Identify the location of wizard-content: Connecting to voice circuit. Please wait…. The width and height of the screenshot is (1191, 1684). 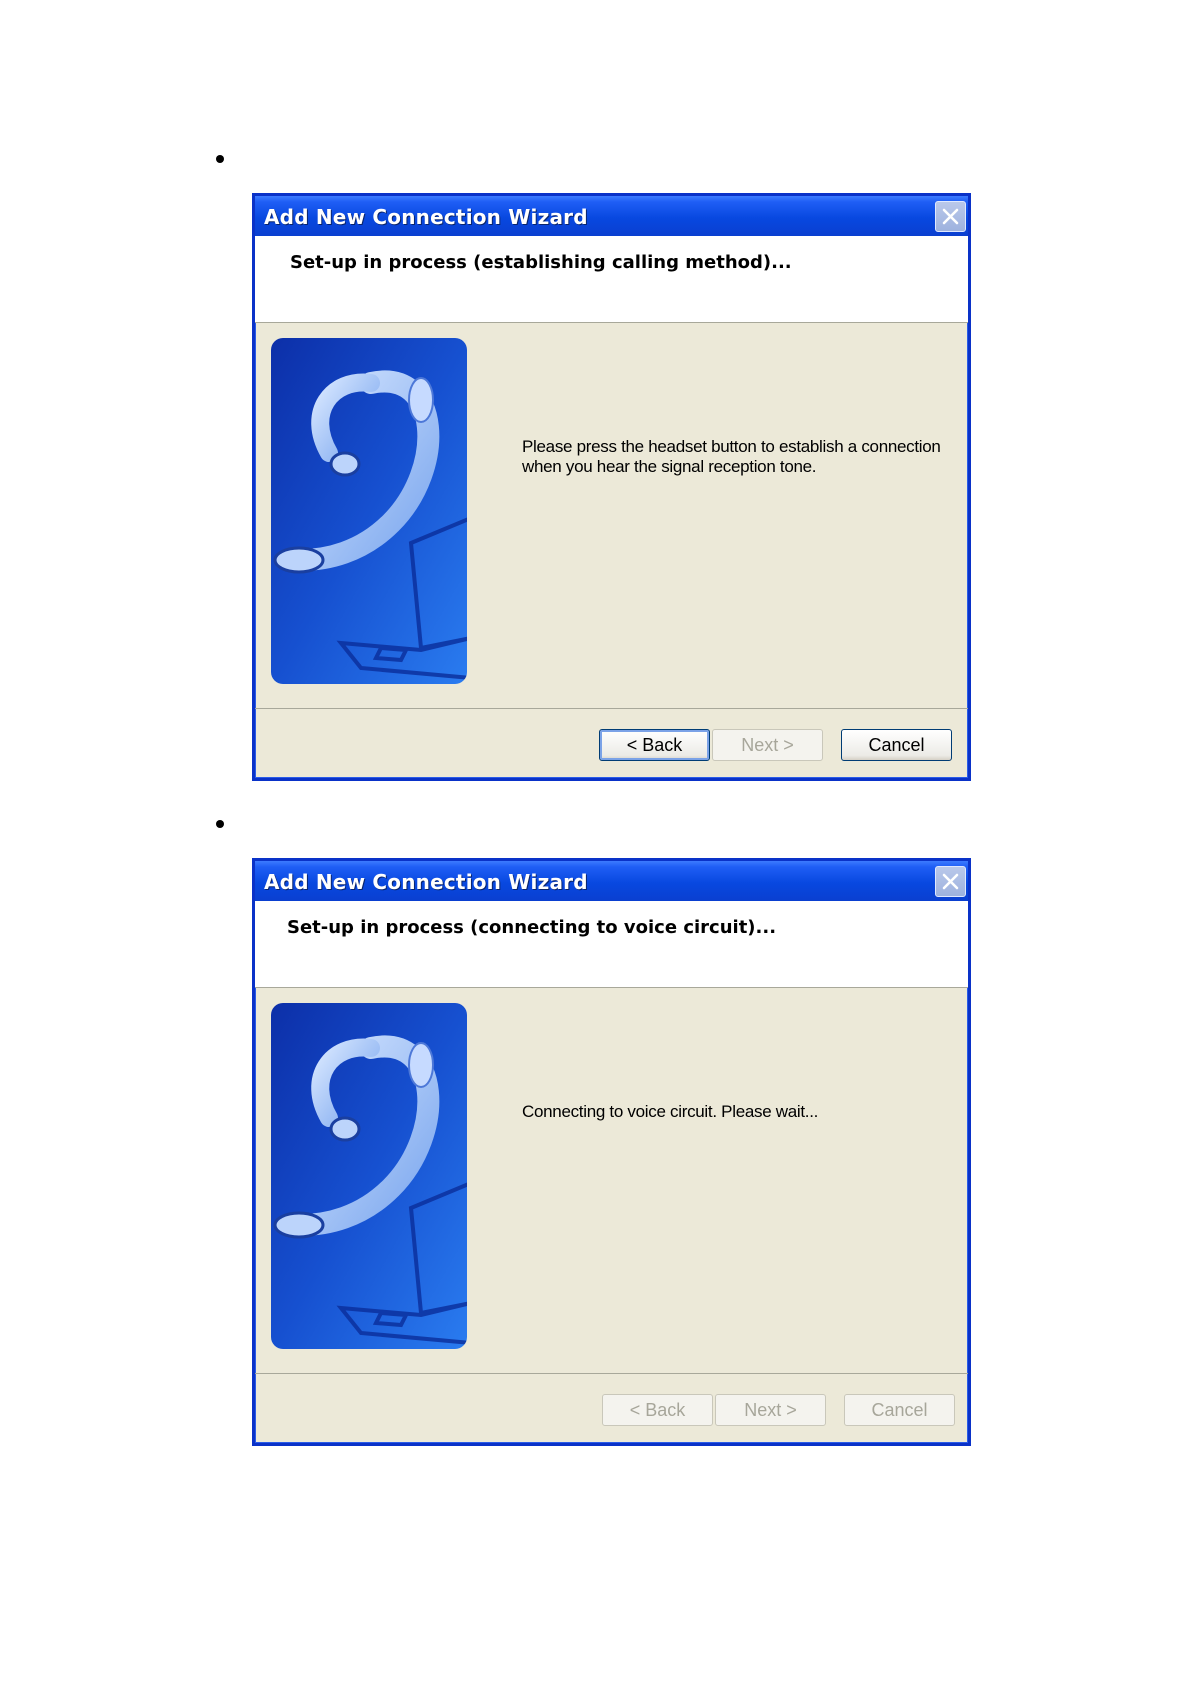
(611, 1181).